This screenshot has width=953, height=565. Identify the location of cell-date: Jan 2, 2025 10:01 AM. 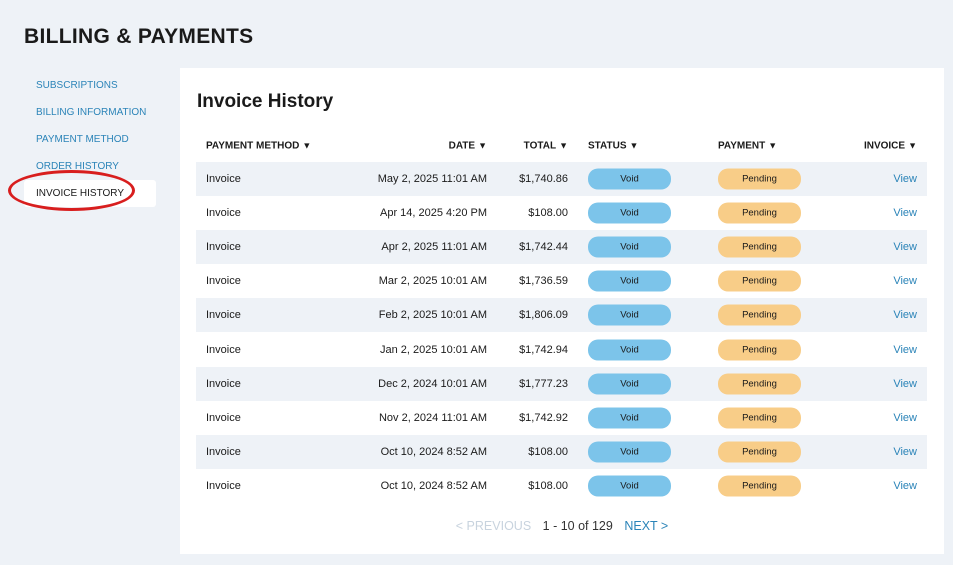
(433, 349).